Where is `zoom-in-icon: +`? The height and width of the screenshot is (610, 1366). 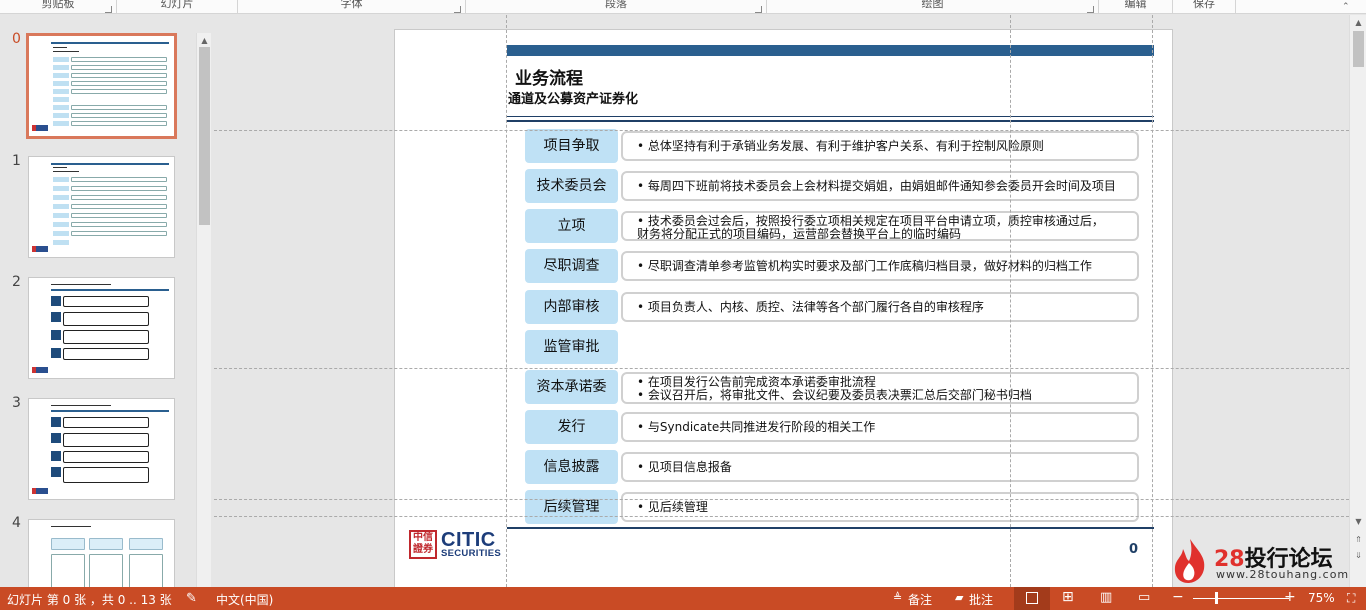
zoom-in-icon: + is located at coordinates (1290, 597).